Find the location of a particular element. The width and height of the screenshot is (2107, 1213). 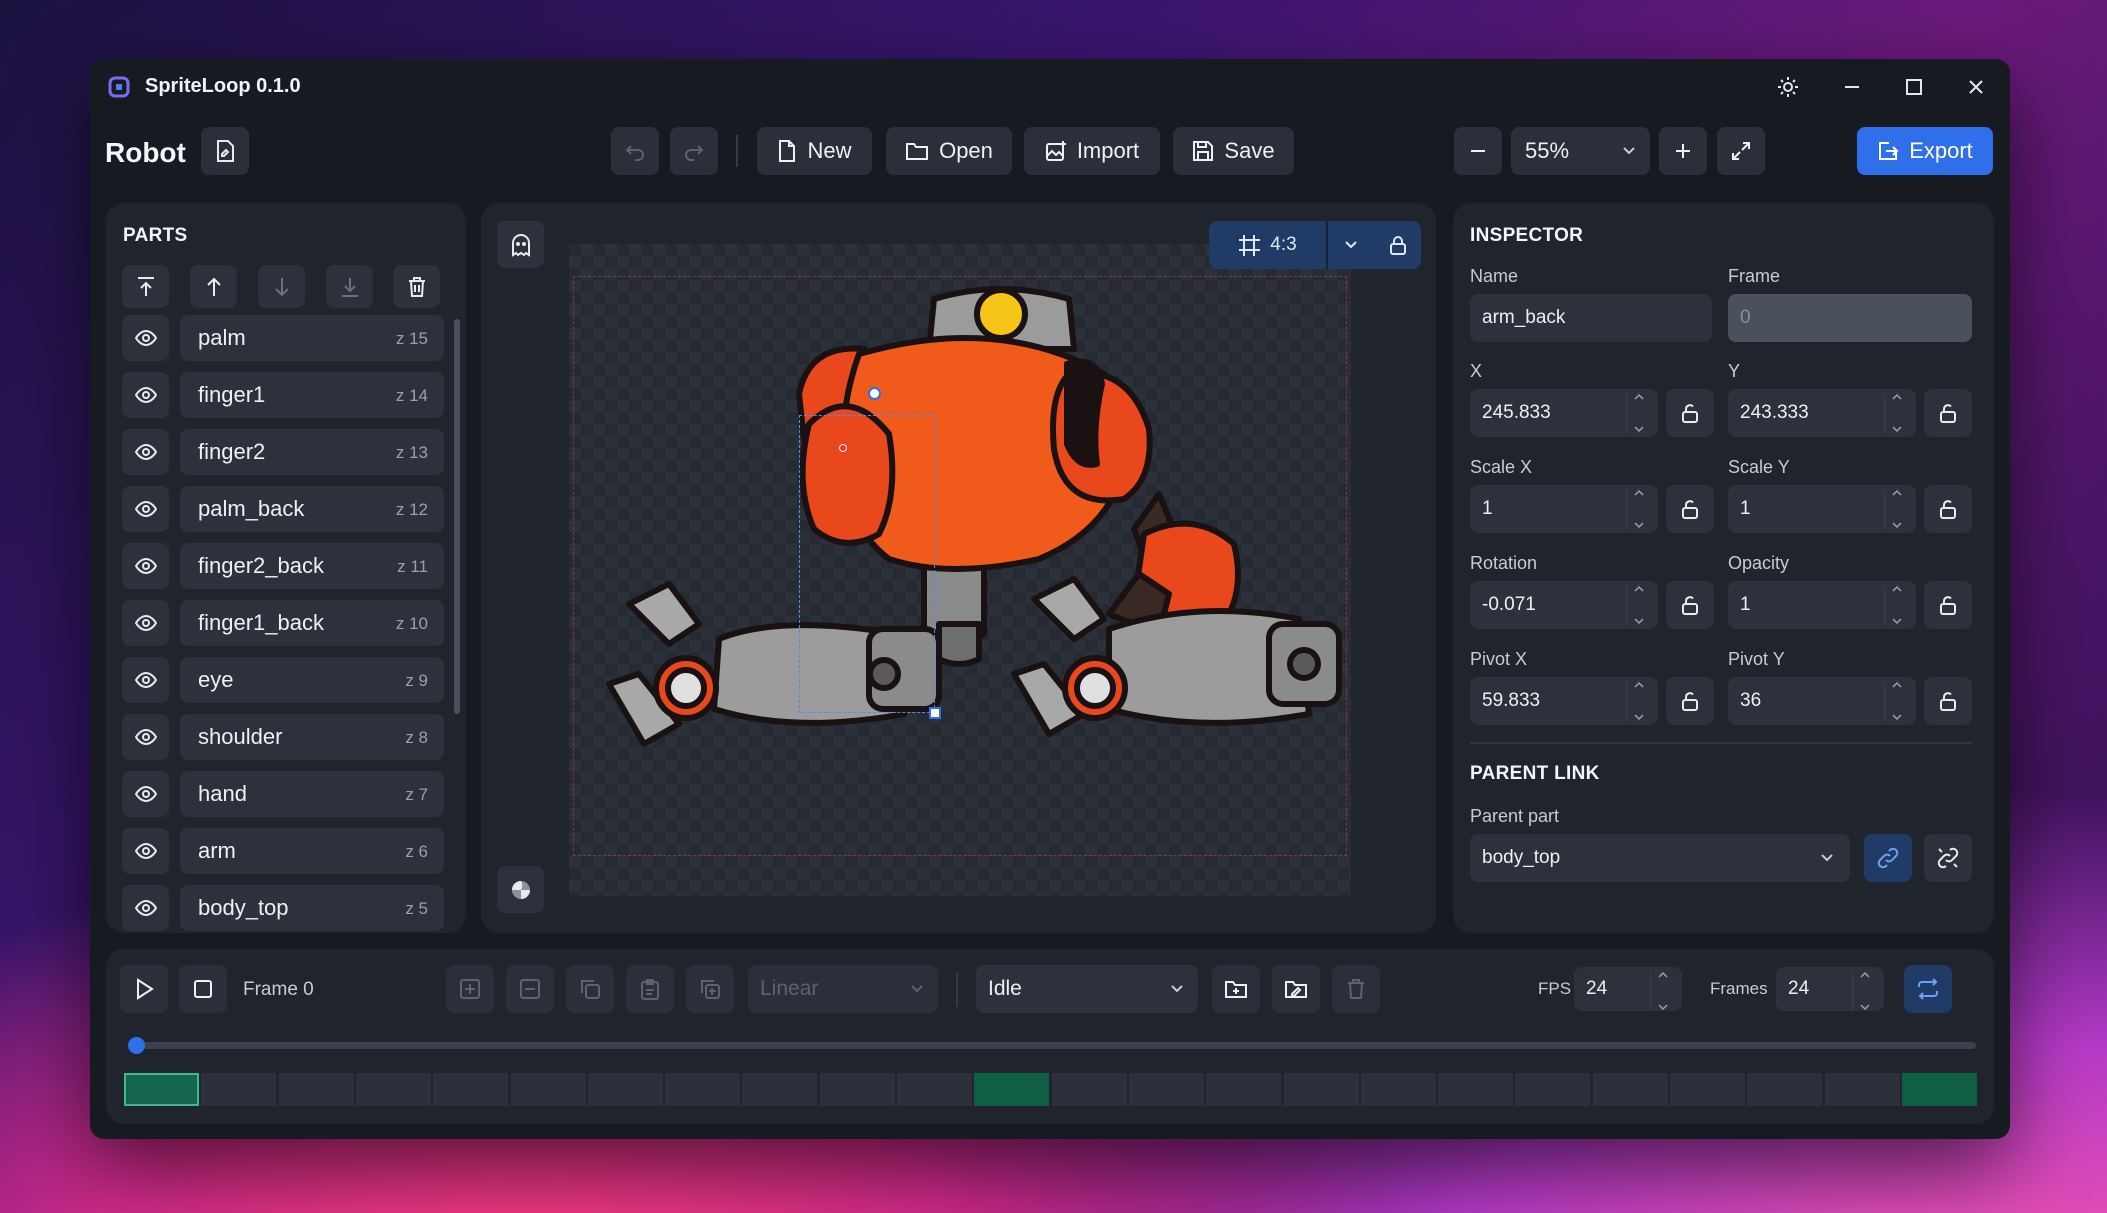

rotate-handle is located at coordinates (874, 393).